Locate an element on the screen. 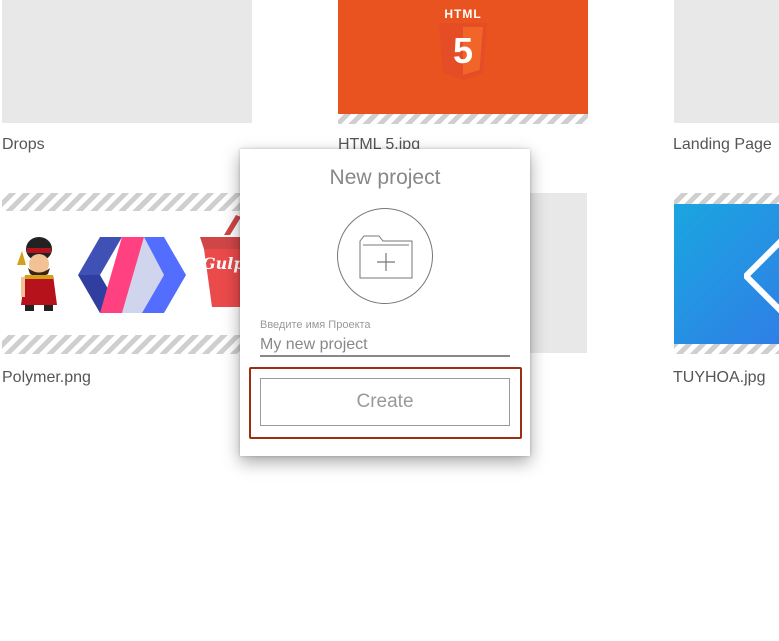 The width and height of the screenshot is (779, 641). project-name: Drops is located at coordinates (23, 144).